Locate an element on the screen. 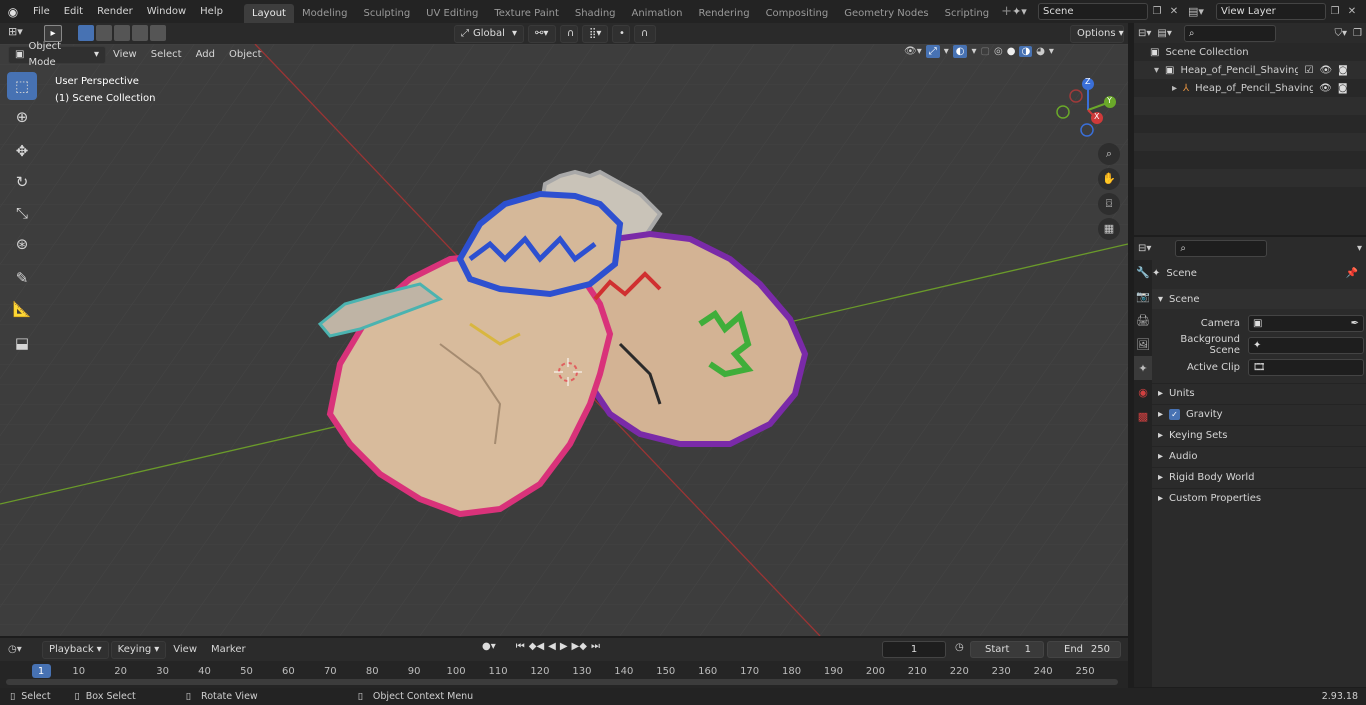 The image size is (1366, 705). background-scene-field: ✦ is located at coordinates (1306, 345).